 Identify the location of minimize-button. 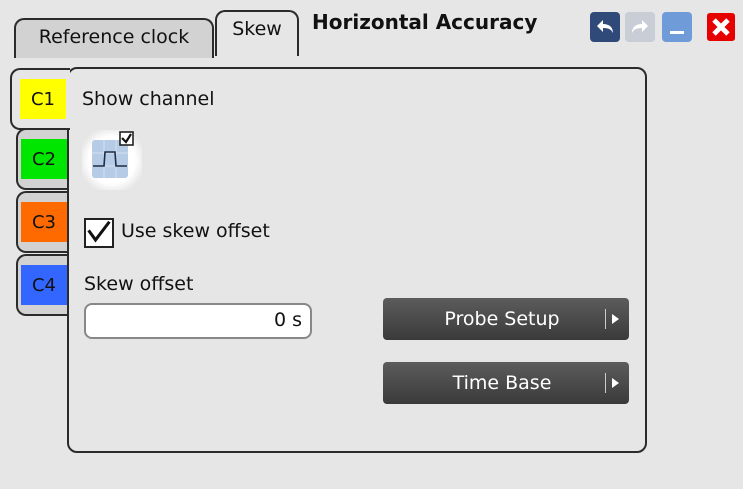
(677, 27).